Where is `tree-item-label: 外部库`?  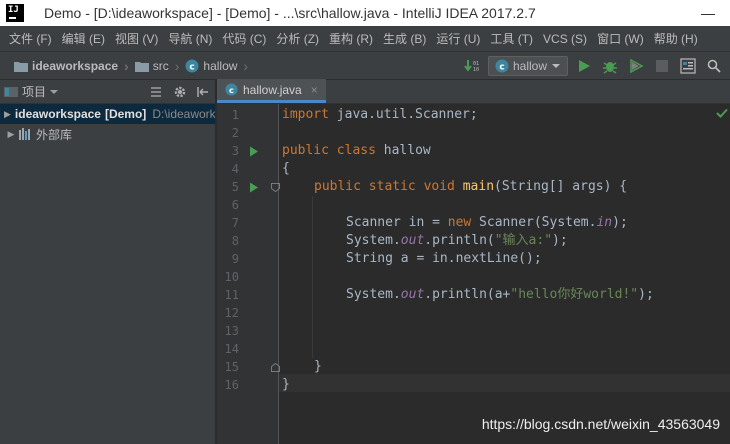
tree-item-label: 外部库 is located at coordinates (54, 134).